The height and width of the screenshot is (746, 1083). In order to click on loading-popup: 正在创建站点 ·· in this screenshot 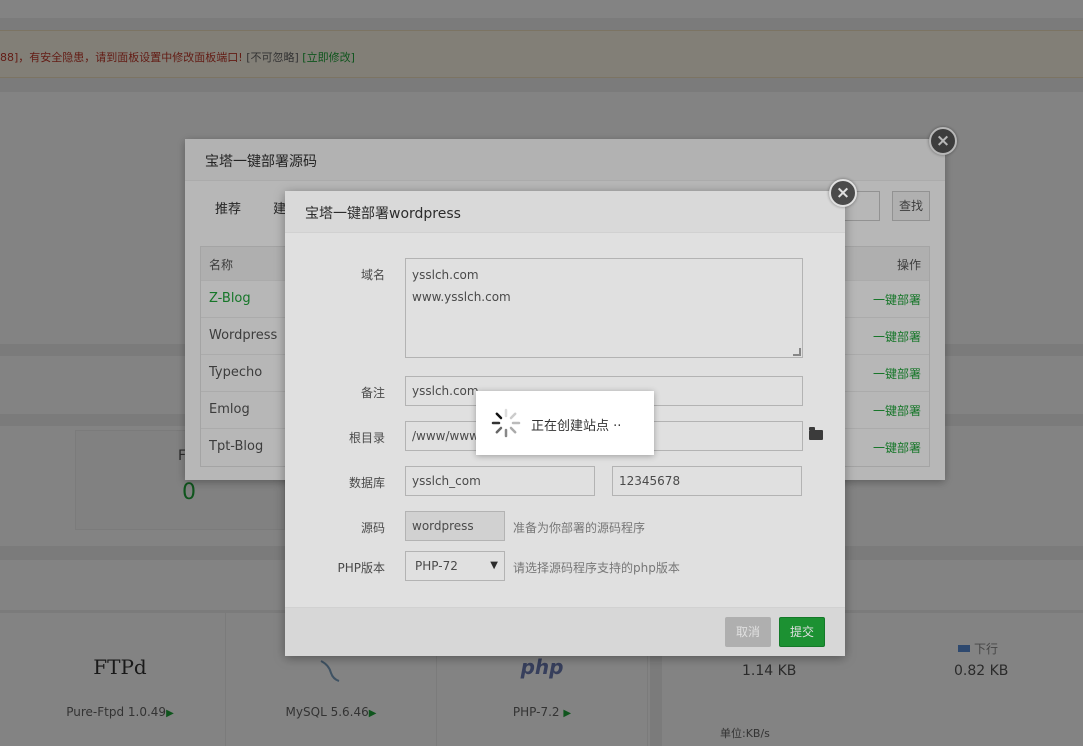, I will do `click(565, 423)`.